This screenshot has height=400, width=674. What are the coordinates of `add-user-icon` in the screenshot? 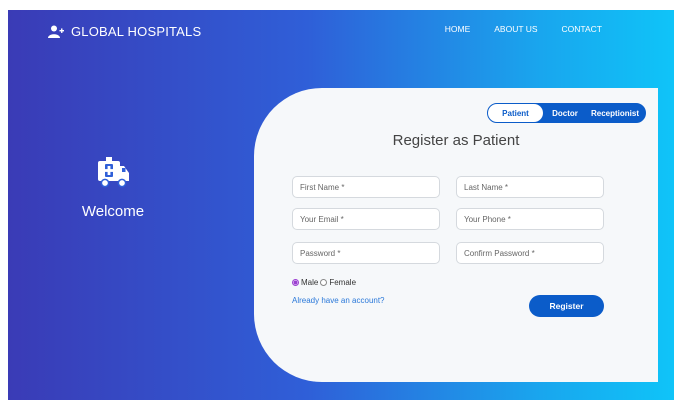 It's located at (56, 31).